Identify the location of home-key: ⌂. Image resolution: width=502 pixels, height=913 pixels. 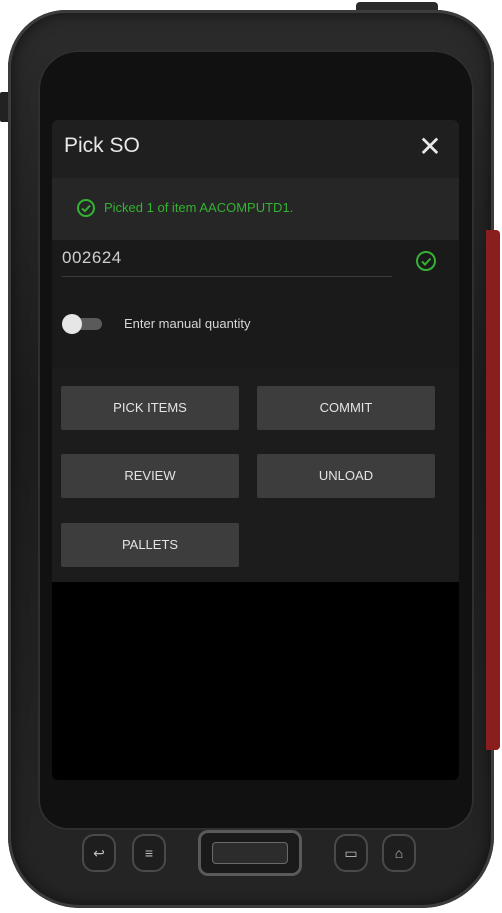
(399, 853).